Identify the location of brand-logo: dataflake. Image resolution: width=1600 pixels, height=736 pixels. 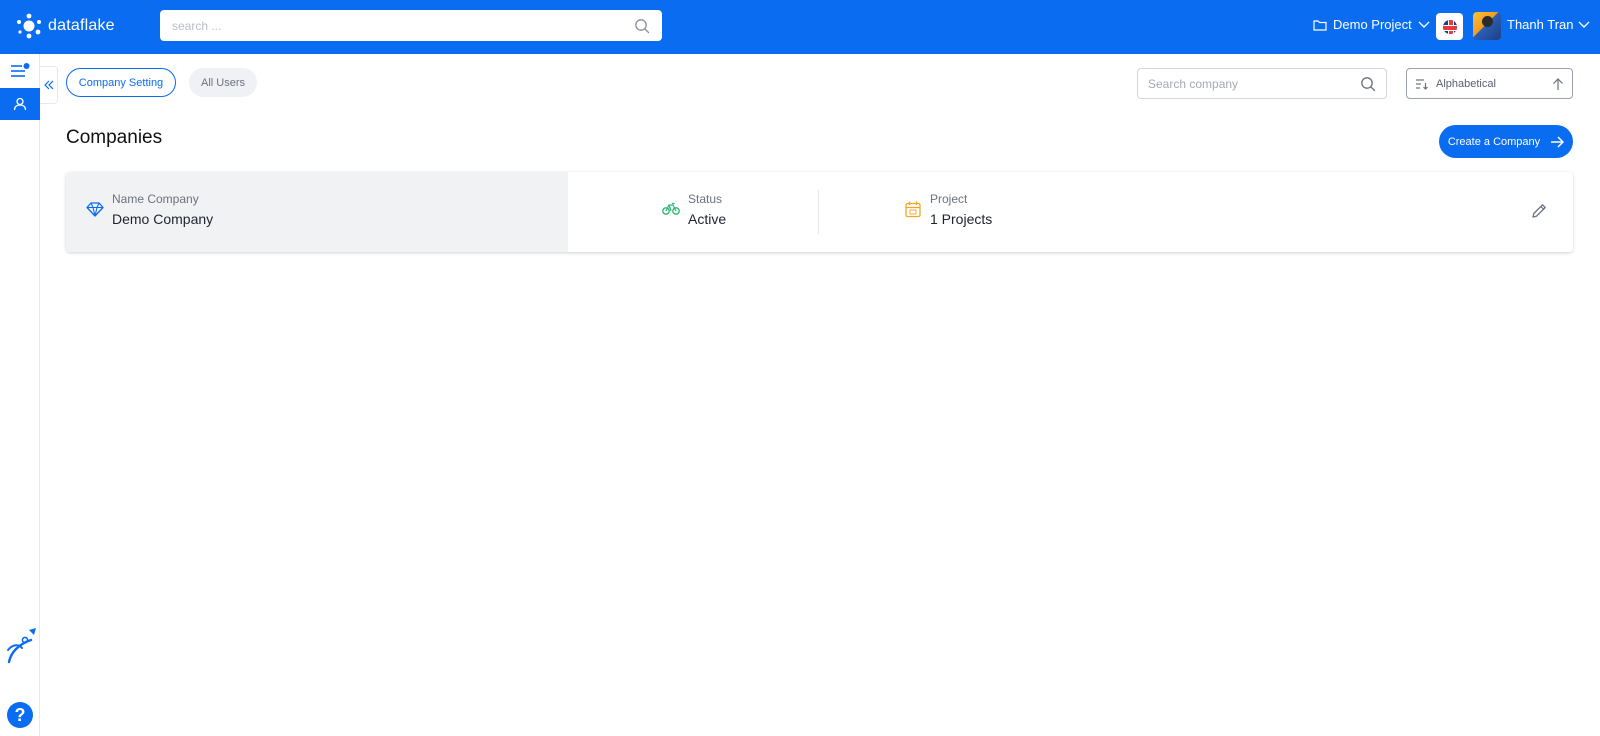
(65, 26).